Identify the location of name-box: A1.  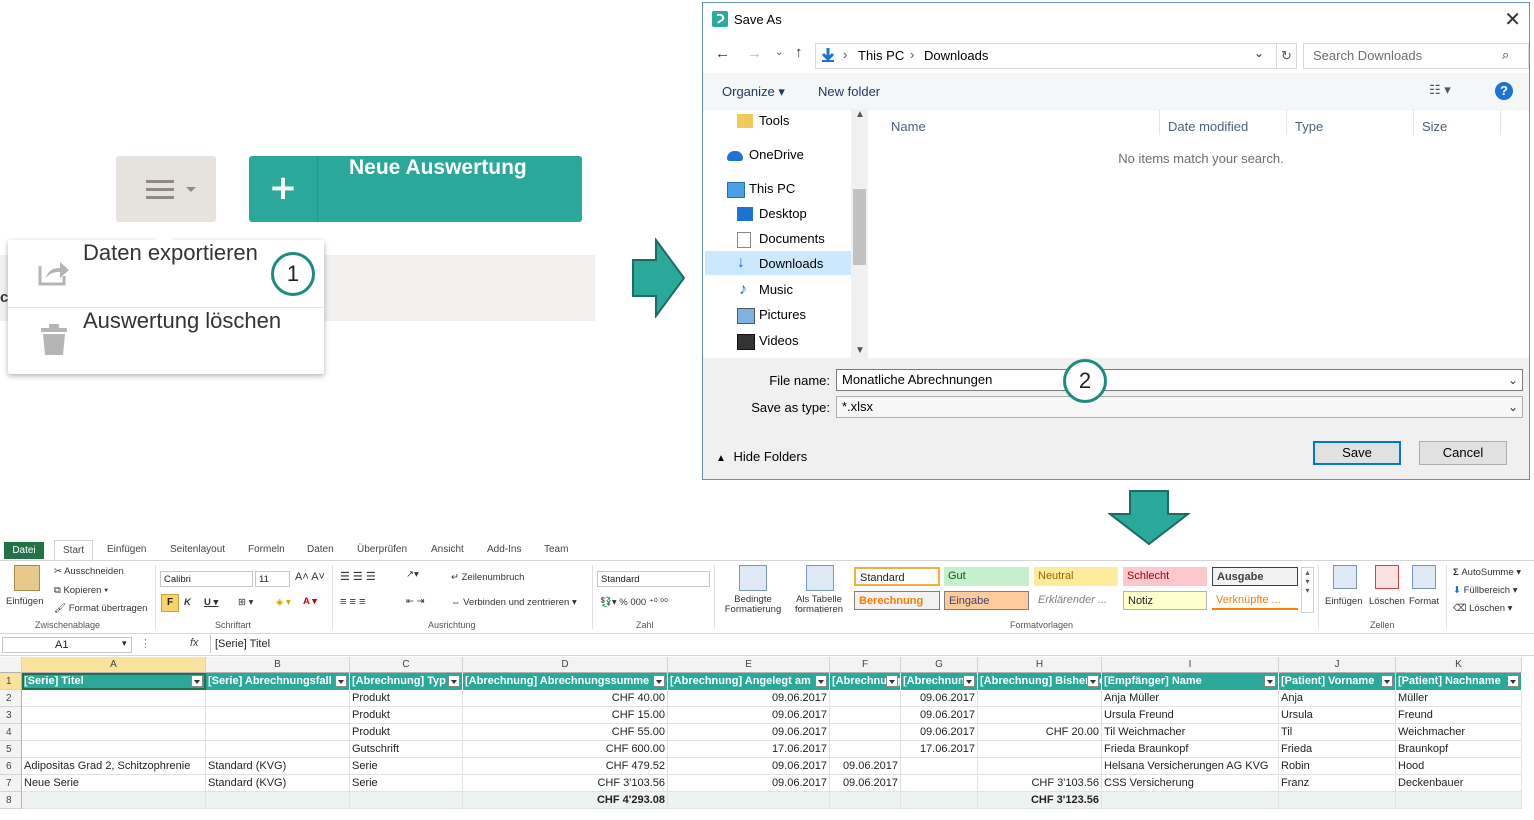
(67, 645).